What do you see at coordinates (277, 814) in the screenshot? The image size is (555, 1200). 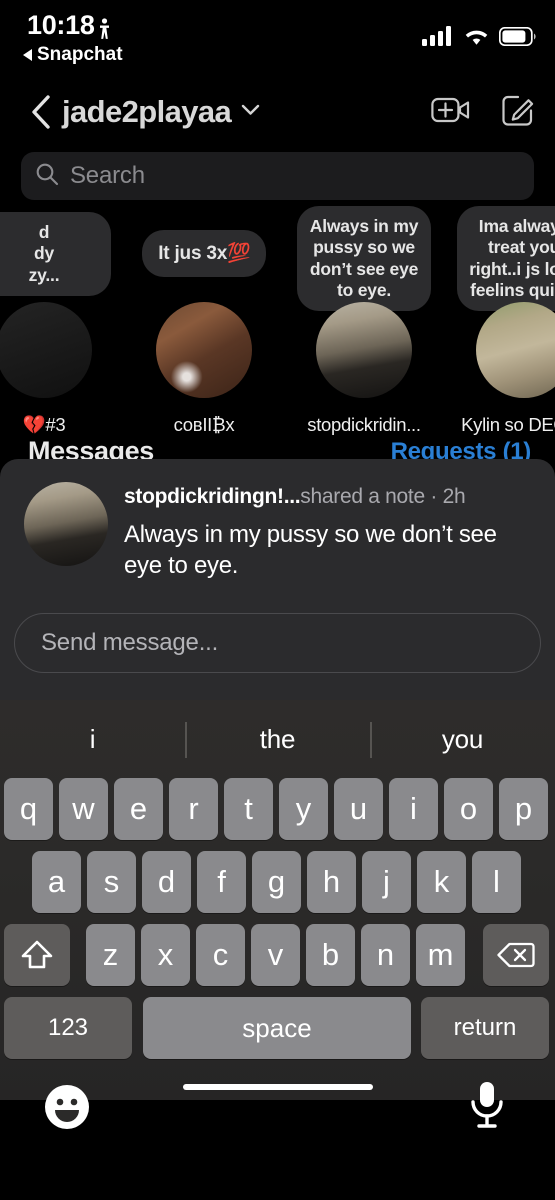 I see `keyboard-row-1: q w e r t y u i o p` at bounding box center [277, 814].